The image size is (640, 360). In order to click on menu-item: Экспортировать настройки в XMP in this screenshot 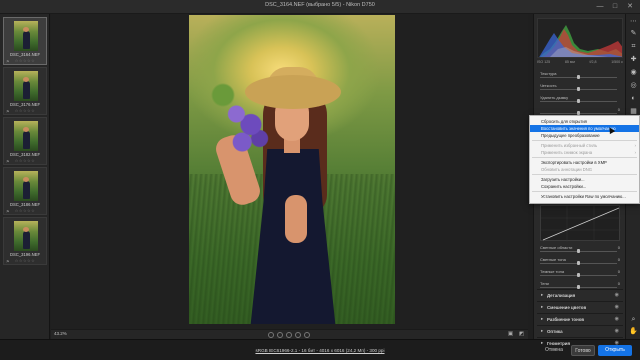, I will do `click(584, 162)`.